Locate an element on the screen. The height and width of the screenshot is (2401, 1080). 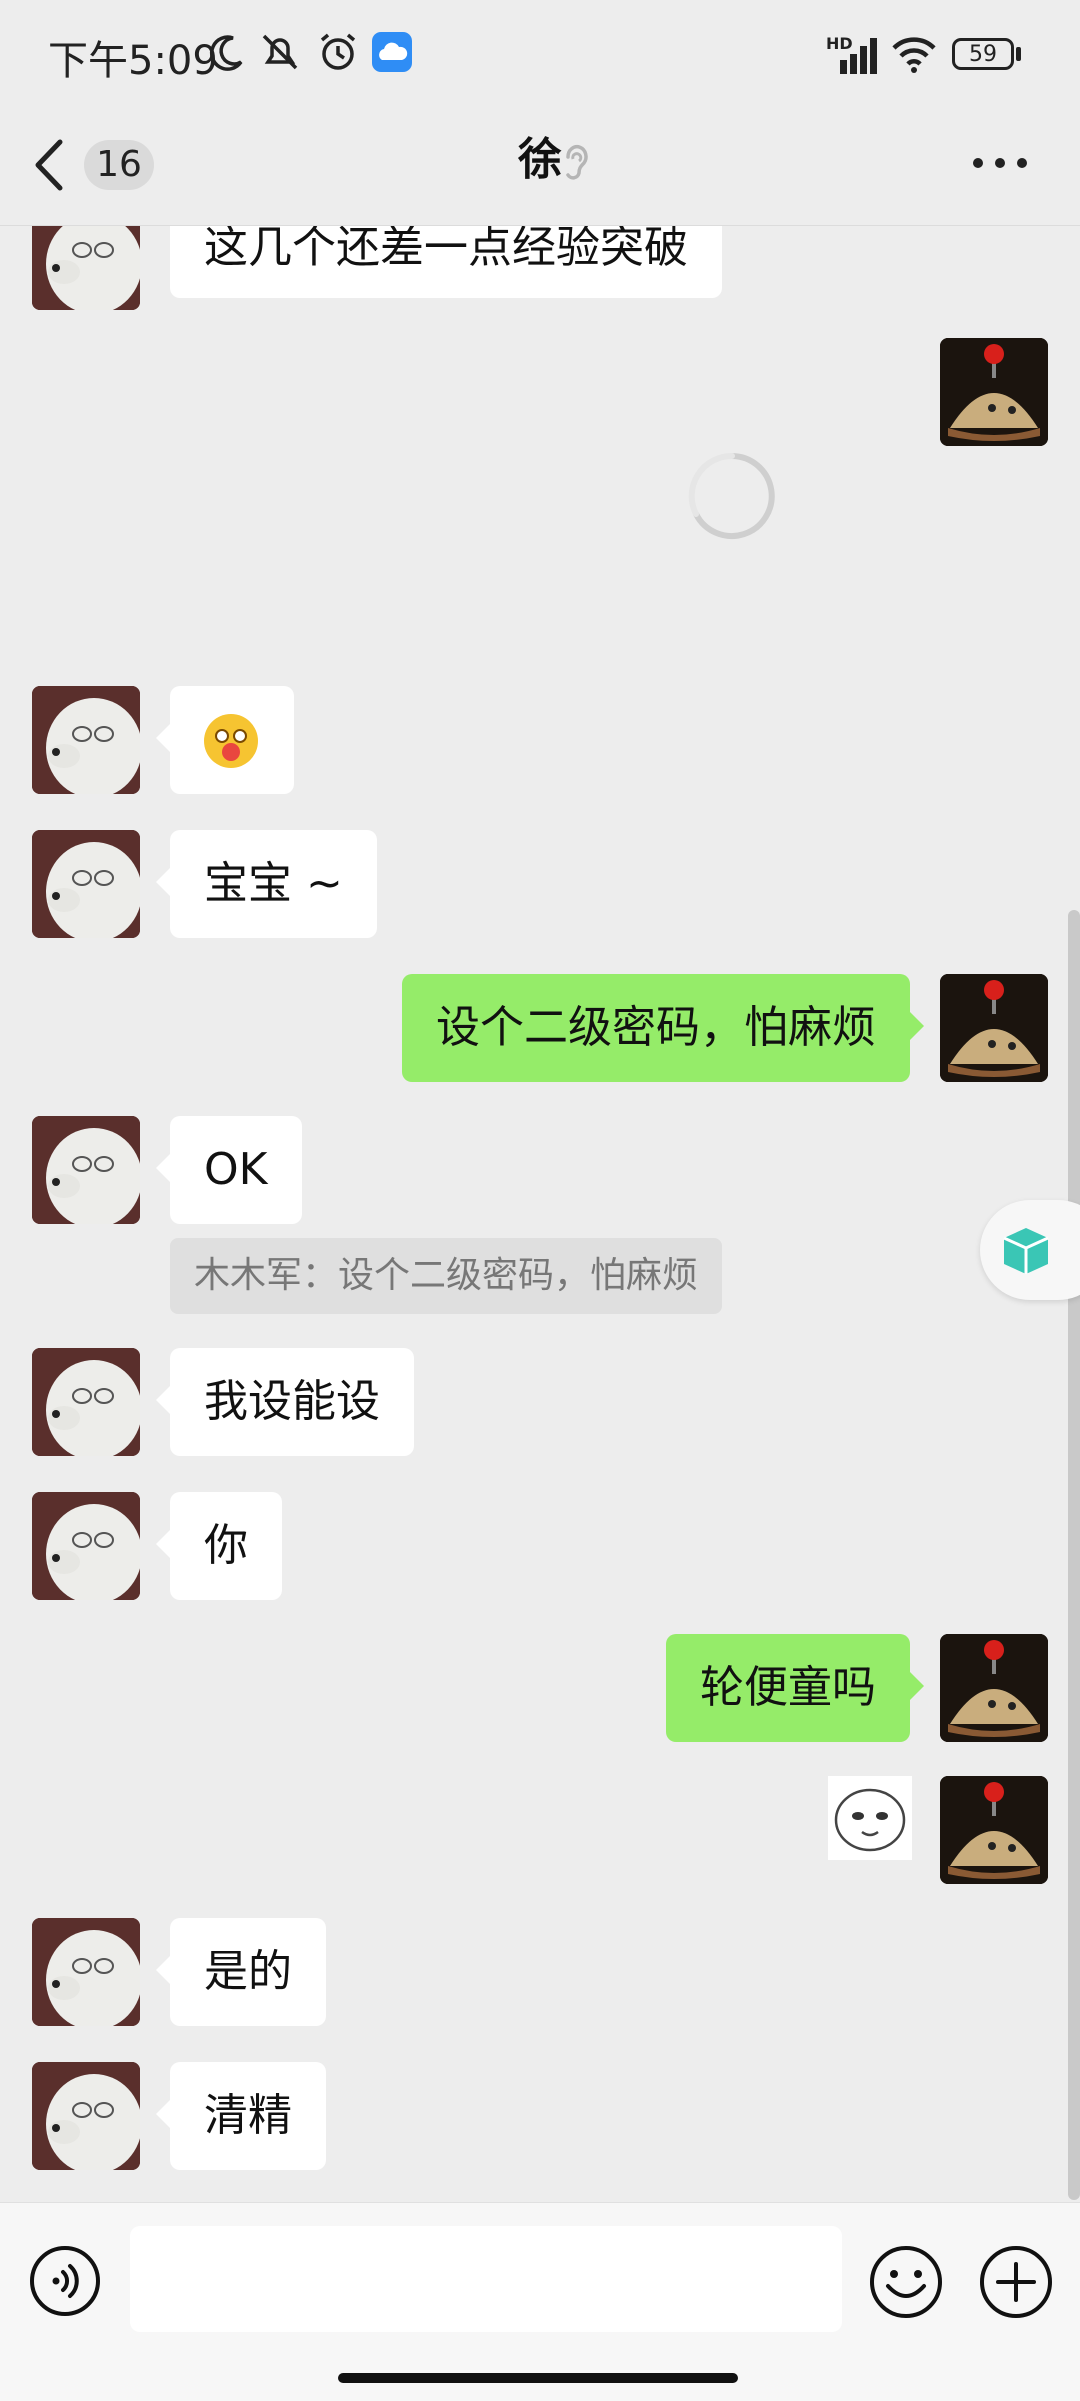
message-bubble: OK is located at coordinates (229, 1170).